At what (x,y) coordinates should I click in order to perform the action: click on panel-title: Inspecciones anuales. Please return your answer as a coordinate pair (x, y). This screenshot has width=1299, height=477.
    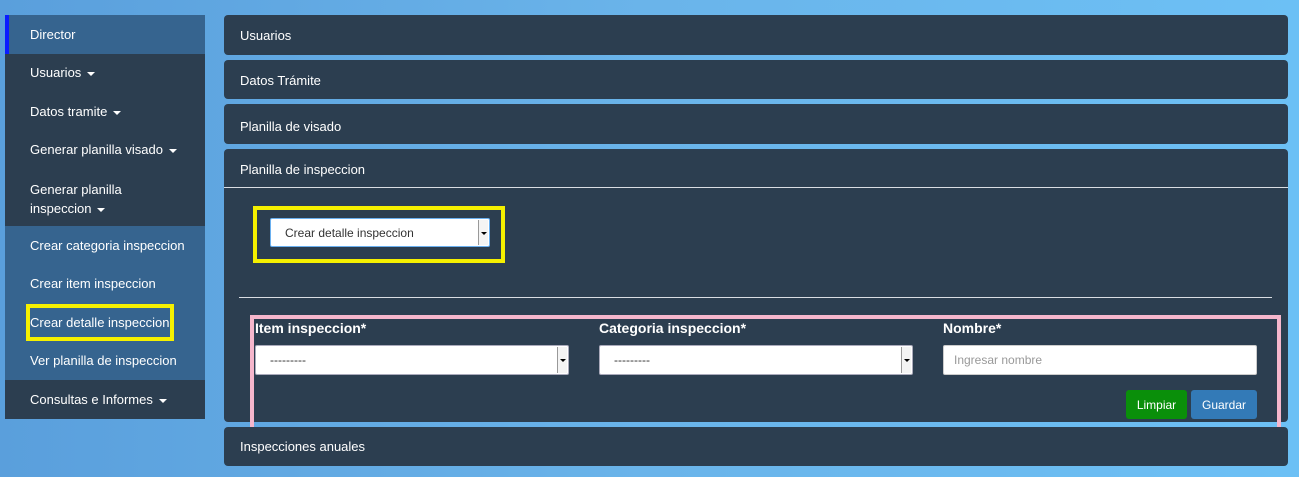
    Looking at the image, I should click on (303, 446).